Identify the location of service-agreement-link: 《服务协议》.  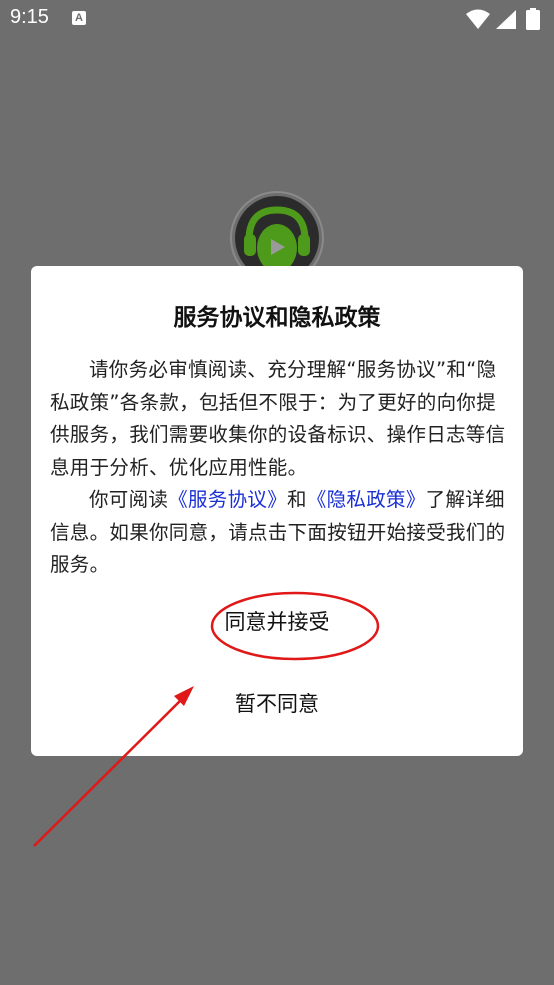
(227, 499).